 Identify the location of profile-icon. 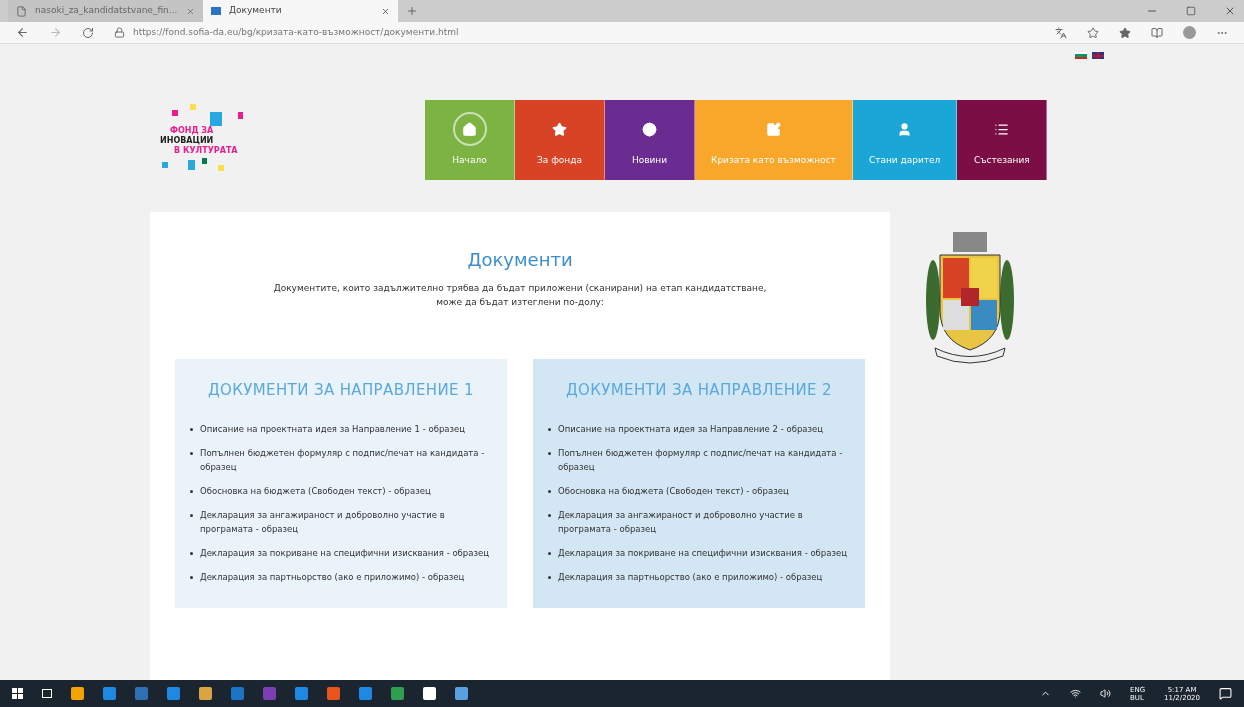
(1189, 32).